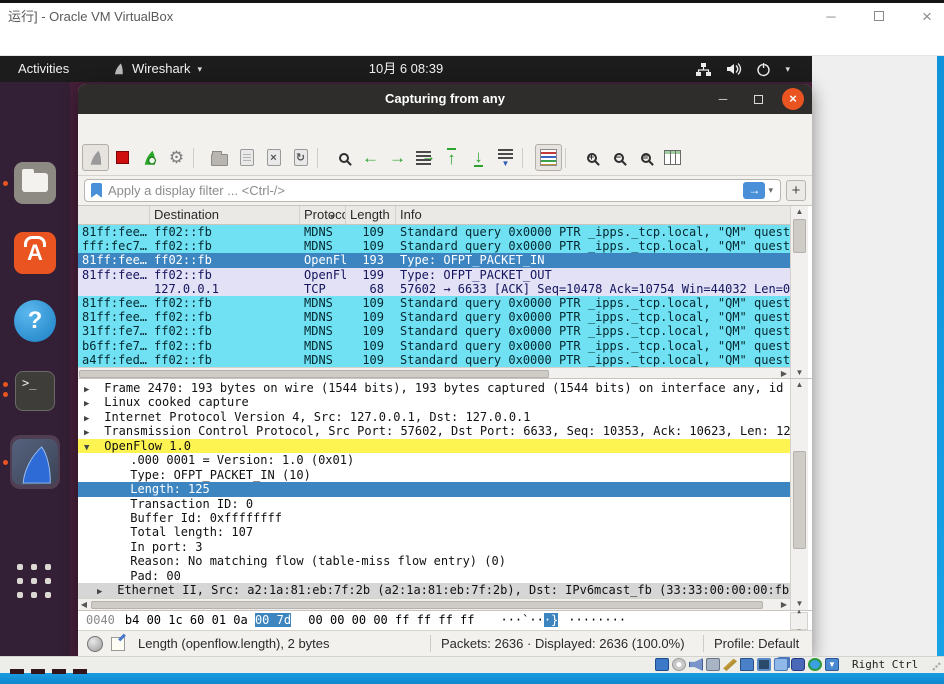 This screenshot has height=684, width=944. Describe the element at coordinates (505, 157) in the screenshot. I see `auto-scroll-button: ▼` at that location.